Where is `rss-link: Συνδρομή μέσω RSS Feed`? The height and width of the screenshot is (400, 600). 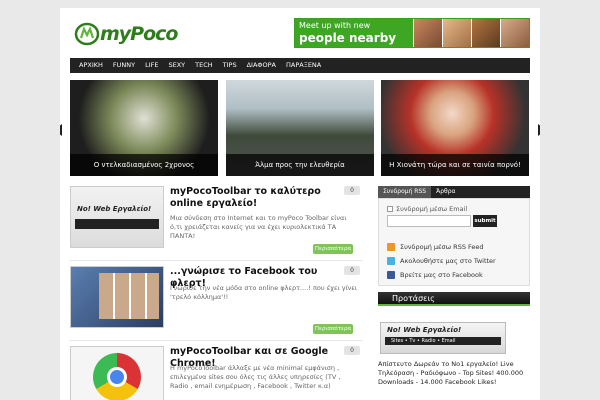 rss-link: Συνδρομή μέσω RSS Feed is located at coordinates (435, 247).